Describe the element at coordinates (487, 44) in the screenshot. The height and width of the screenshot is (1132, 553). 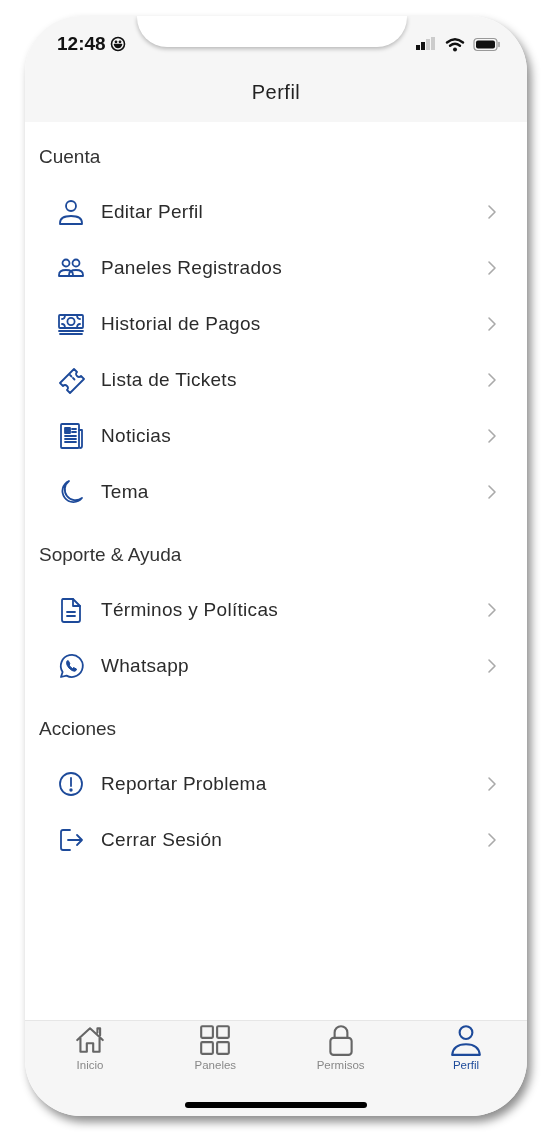
I see `battery-icon` at that location.